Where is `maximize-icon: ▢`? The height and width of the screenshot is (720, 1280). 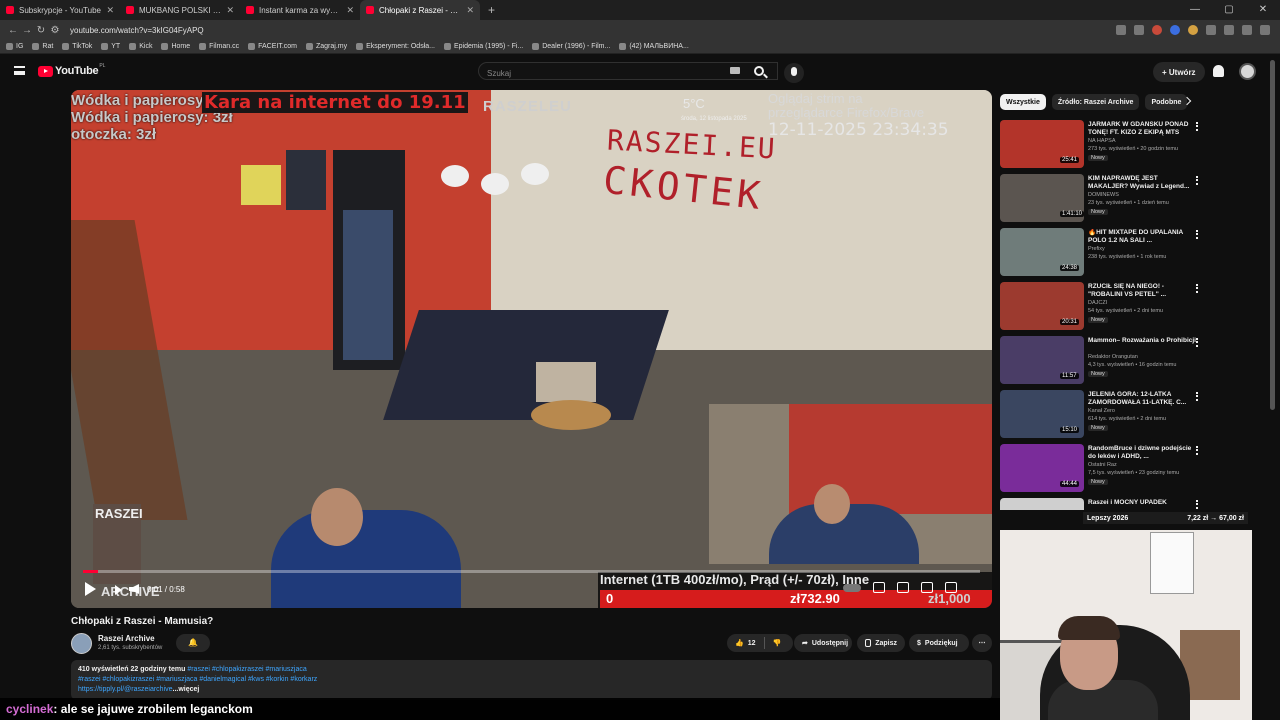 maximize-icon: ▢ is located at coordinates (1229, 10).